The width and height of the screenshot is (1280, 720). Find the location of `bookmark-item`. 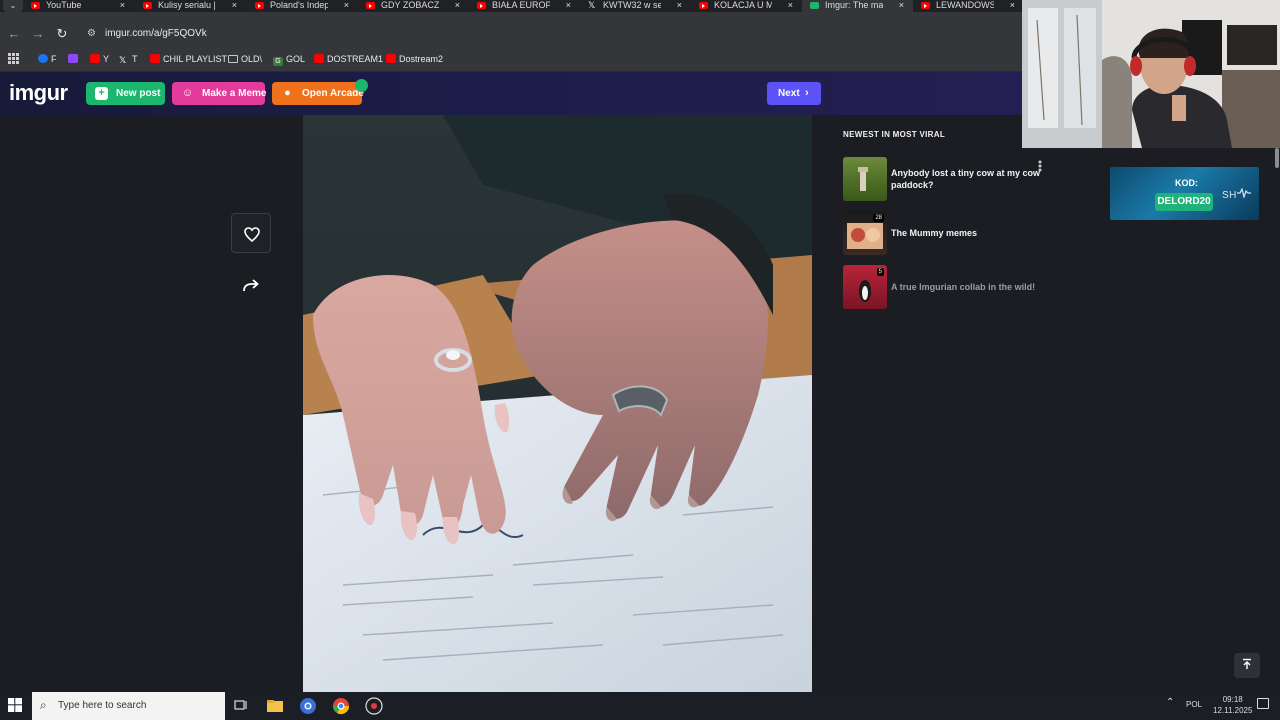

bookmark-item is located at coordinates (74, 59).